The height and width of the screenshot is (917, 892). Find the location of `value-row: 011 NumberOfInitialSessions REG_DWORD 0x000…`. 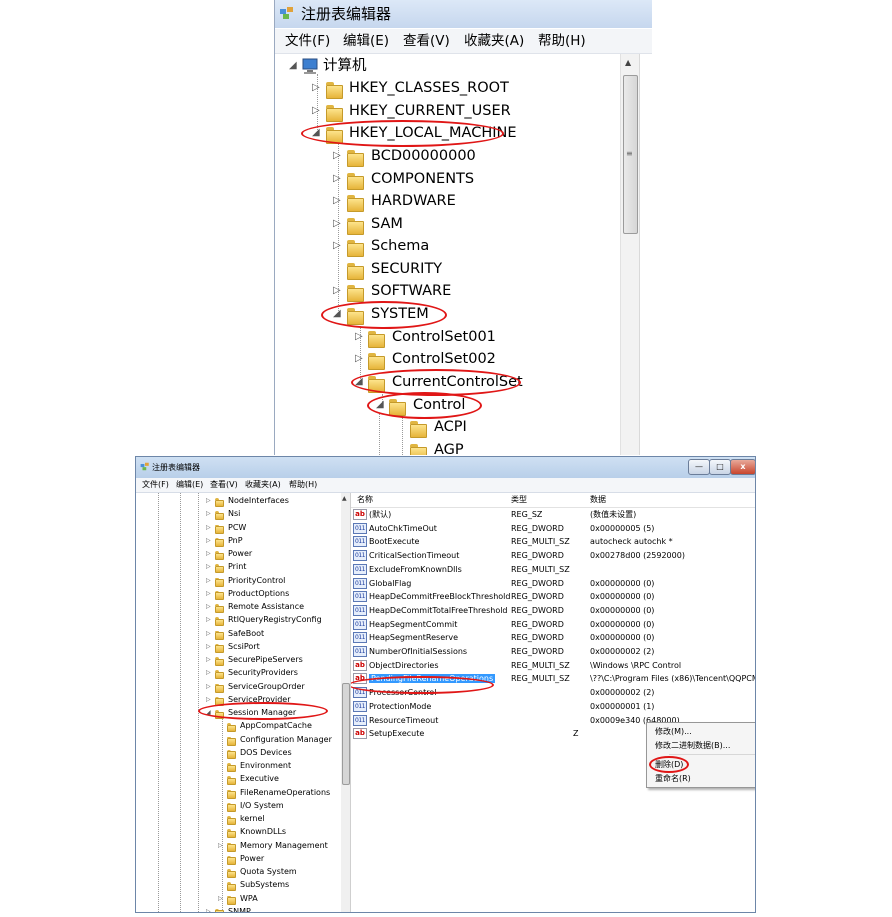

value-row: 011 NumberOfInitialSessions REG_DWORD 0x000… is located at coordinates (553, 652).